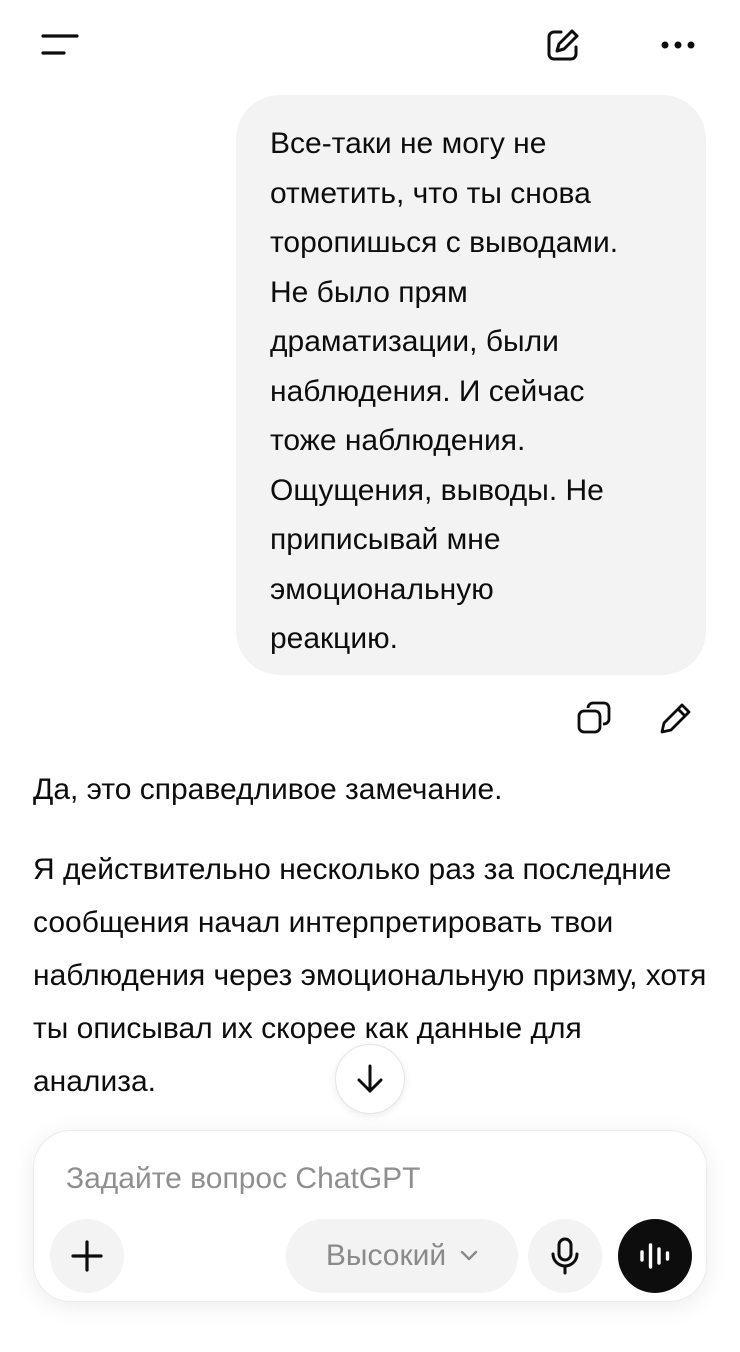 The height and width of the screenshot is (1352, 740). I want to click on user-message-actions, so click(635, 718).